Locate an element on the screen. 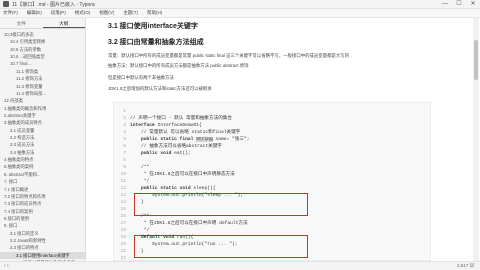 Image resolution: width=480 pixels, height=270 pixels. code-token: public static final is located at coordinates (163, 139).